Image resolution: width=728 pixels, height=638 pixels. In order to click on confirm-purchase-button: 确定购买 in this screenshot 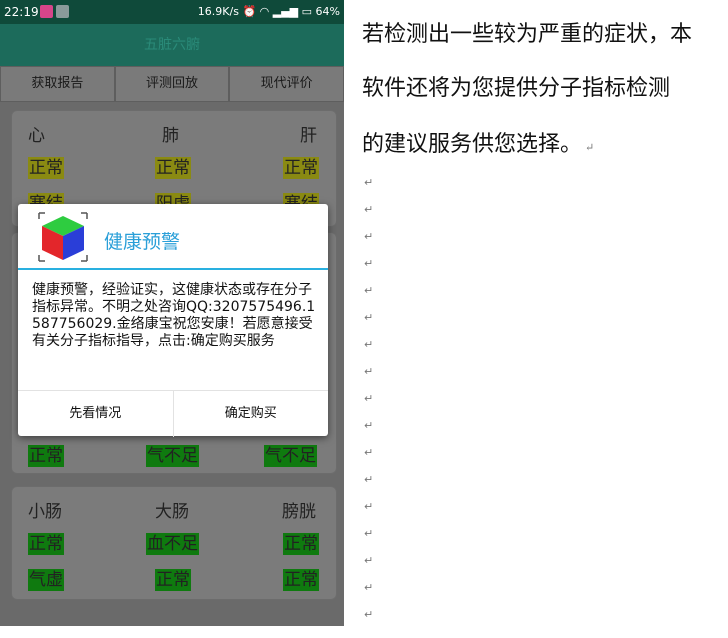, I will do `click(250, 414)`.